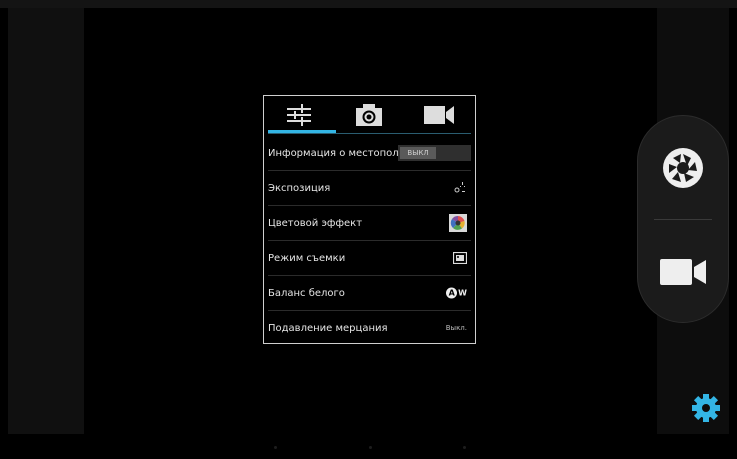 The width and height of the screenshot is (737, 459). I want to click on setting-row-location: Информация о местопол ВЫКЛ, so click(369, 153).